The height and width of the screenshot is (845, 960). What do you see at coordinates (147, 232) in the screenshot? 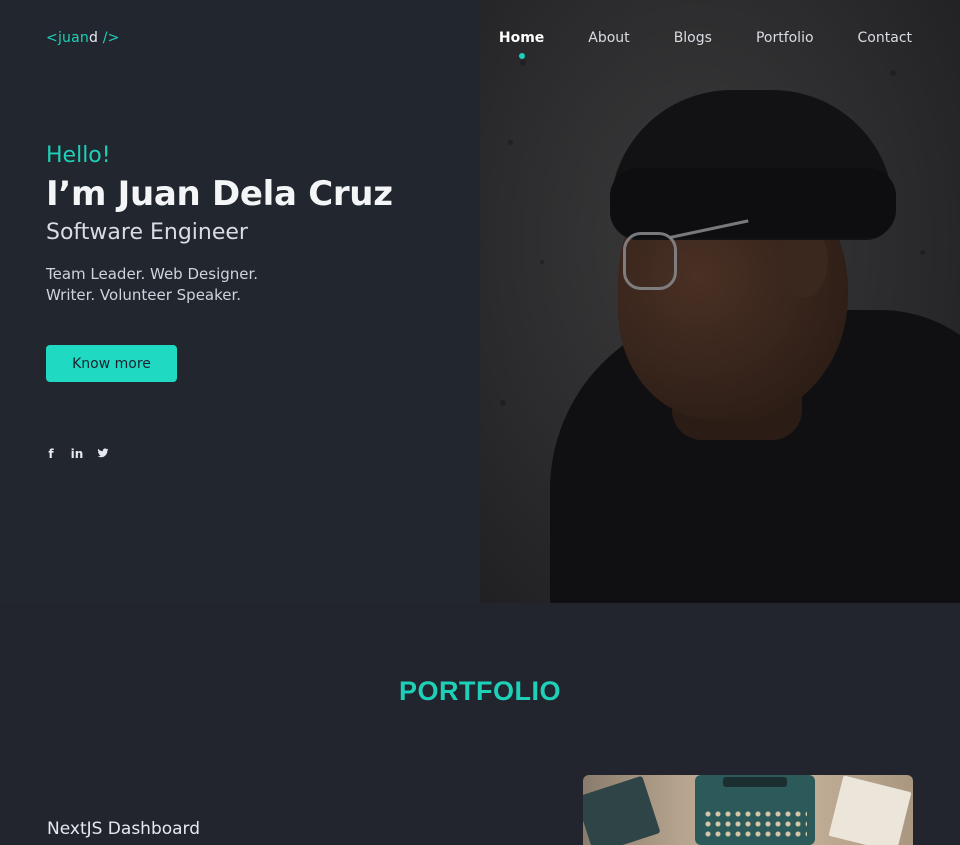
I see `hero-role: Software Engineer` at bounding box center [147, 232].